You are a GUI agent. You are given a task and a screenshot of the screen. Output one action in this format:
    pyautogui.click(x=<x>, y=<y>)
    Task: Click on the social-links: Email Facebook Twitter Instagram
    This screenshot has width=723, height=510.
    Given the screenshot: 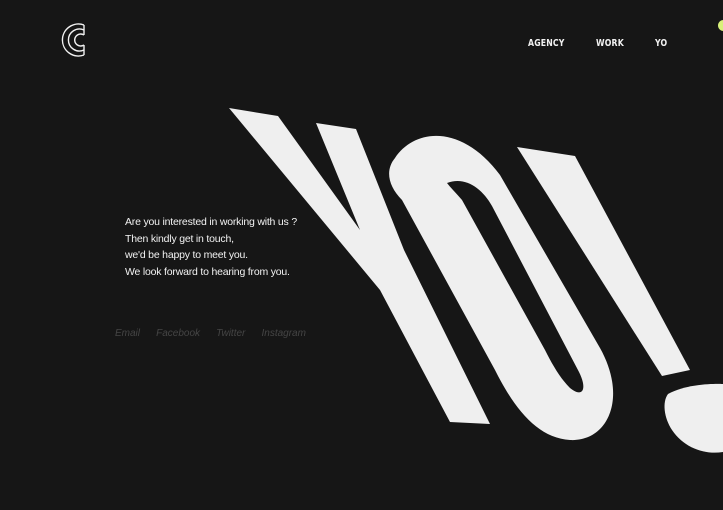 What is the action you would take?
    pyautogui.click(x=216, y=330)
    